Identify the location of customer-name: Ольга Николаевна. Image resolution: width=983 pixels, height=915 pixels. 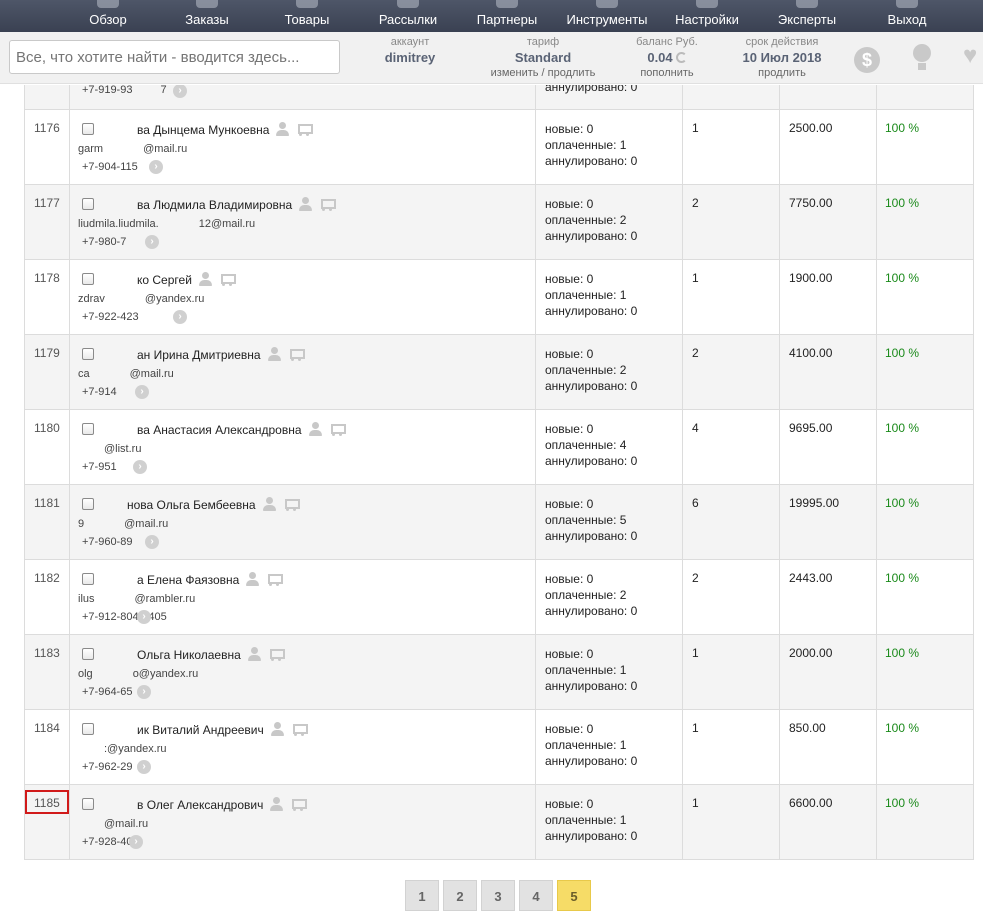
(194, 654).